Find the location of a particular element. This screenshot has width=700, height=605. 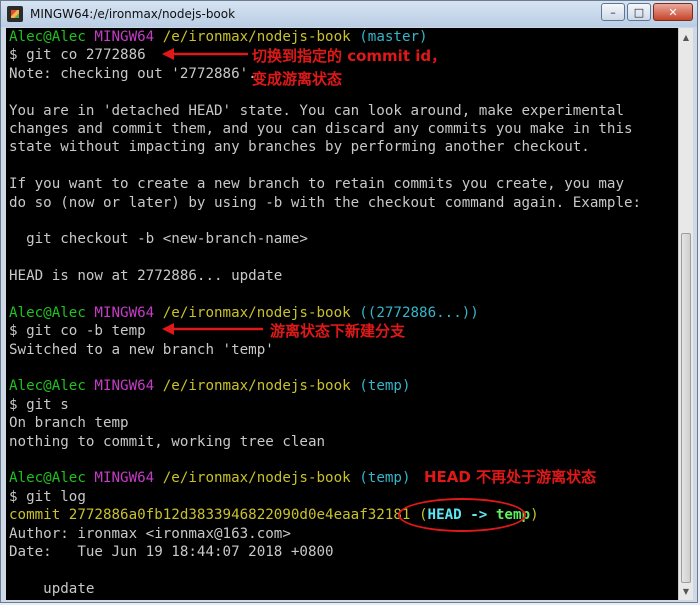

terminal-text-segment: ((2772886...)) is located at coordinates (419, 312).